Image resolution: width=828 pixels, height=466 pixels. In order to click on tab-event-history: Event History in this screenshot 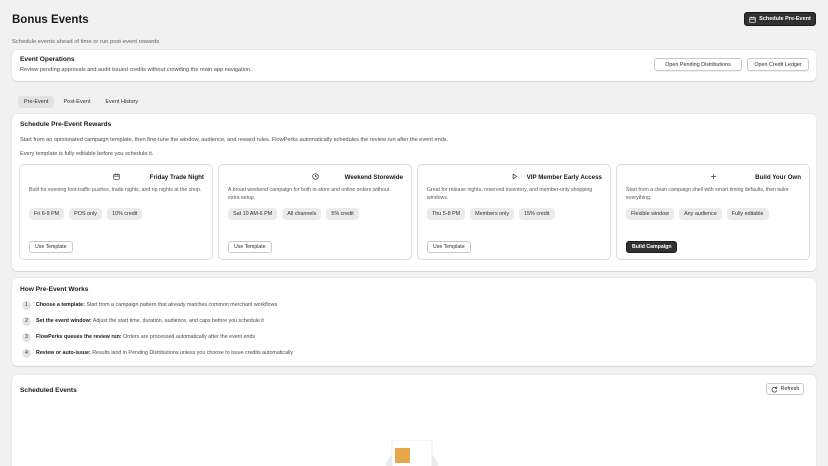, I will do `click(121, 102)`.